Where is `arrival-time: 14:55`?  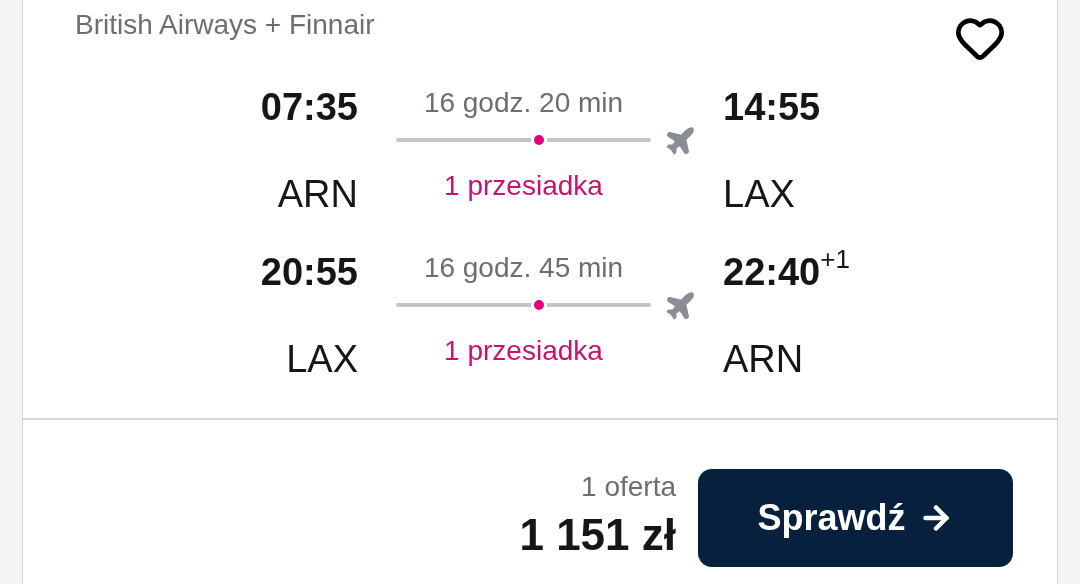
arrival-time: 14:55 is located at coordinates (772, 107).